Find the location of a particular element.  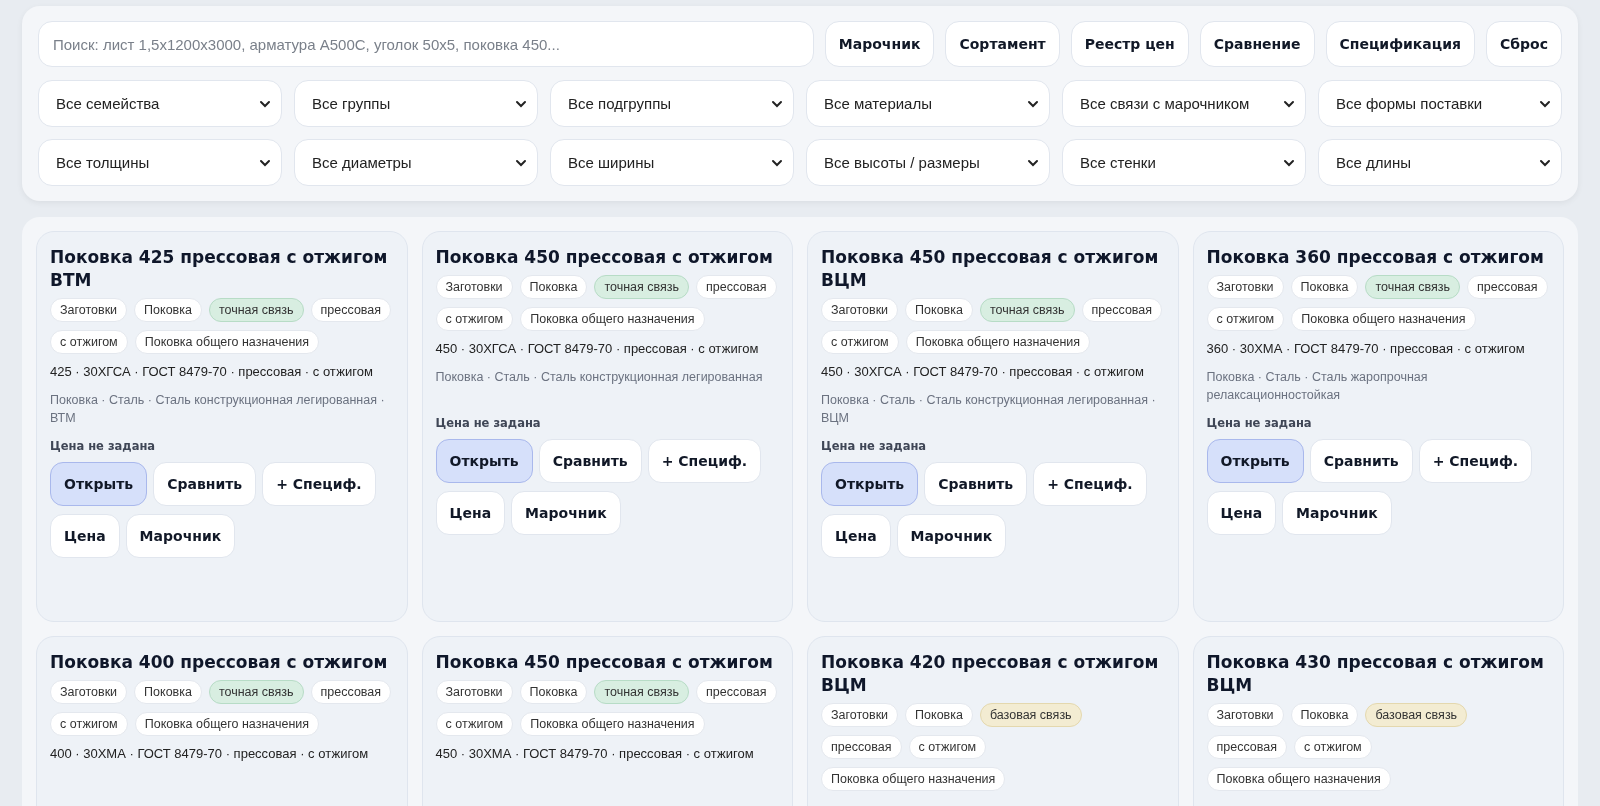

filter-dropdown: Все ширины is located at coordinates (672, 162).